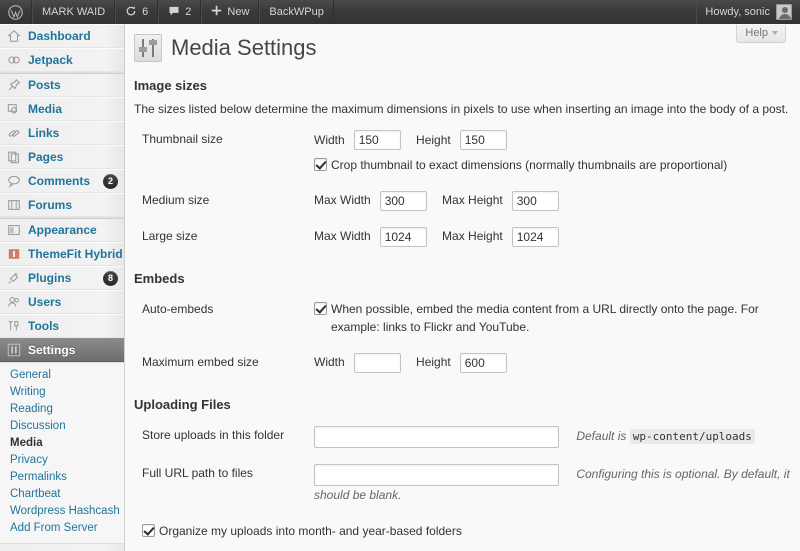  Describe the element at coordinates (14, 302) in the screenshot. I see `users-icon` at that location.